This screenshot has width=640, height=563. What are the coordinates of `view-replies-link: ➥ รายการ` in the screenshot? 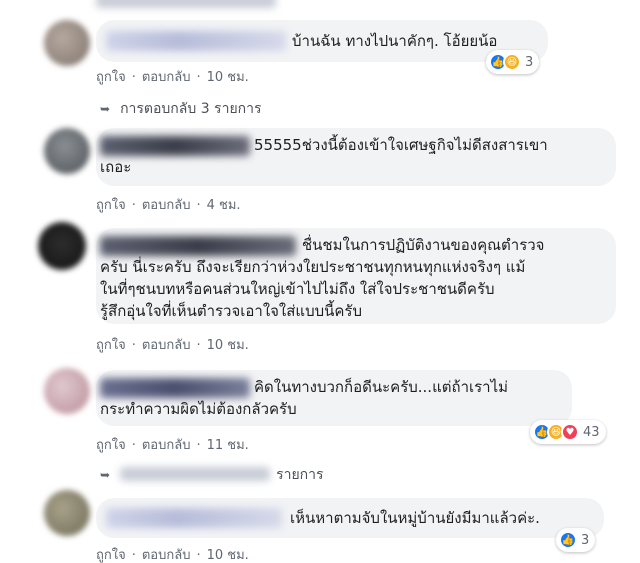 It's located at (212, 475).